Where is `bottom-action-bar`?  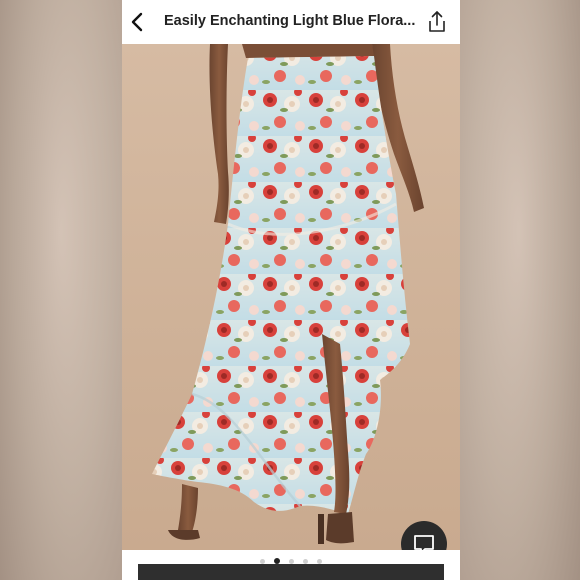 bottom-action-bar is located at coordinates (291, 572).